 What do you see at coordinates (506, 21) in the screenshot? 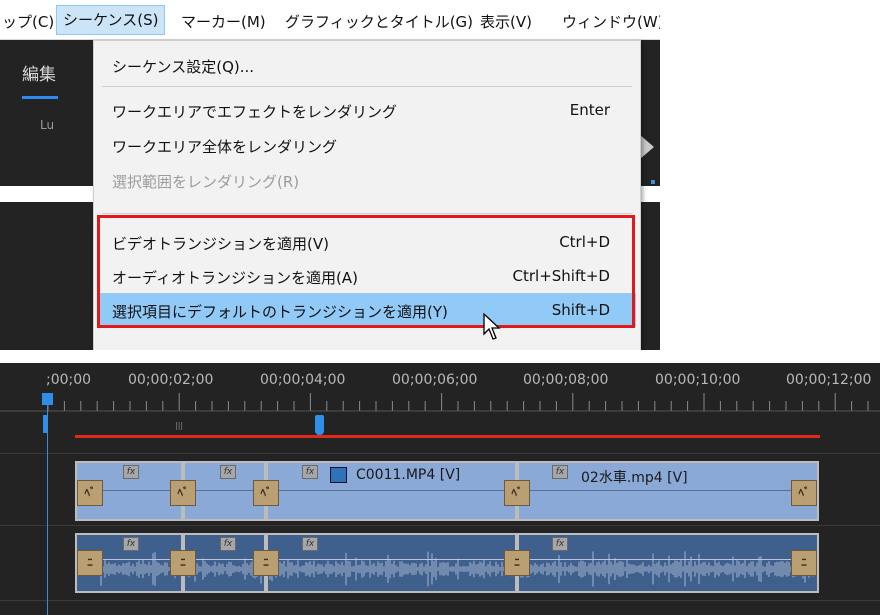
I see `menu-view: 表示(V)` at bounding box center [506, 21].